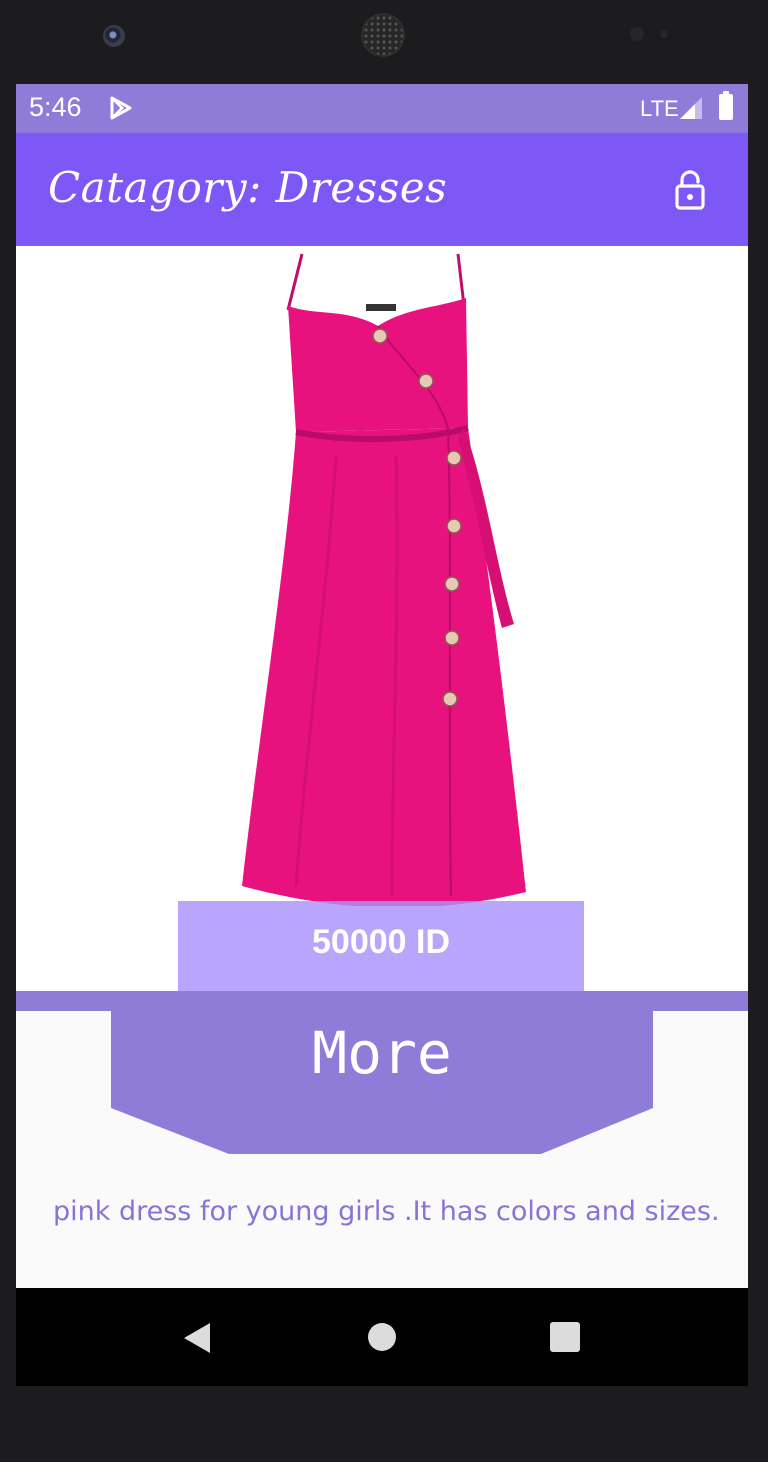 The height and width of the screenshot is (1462, 768). Describe the element at coordinates (382, 108) in the screenshot. I see `status-bar: 5:46 LTE` at that location.